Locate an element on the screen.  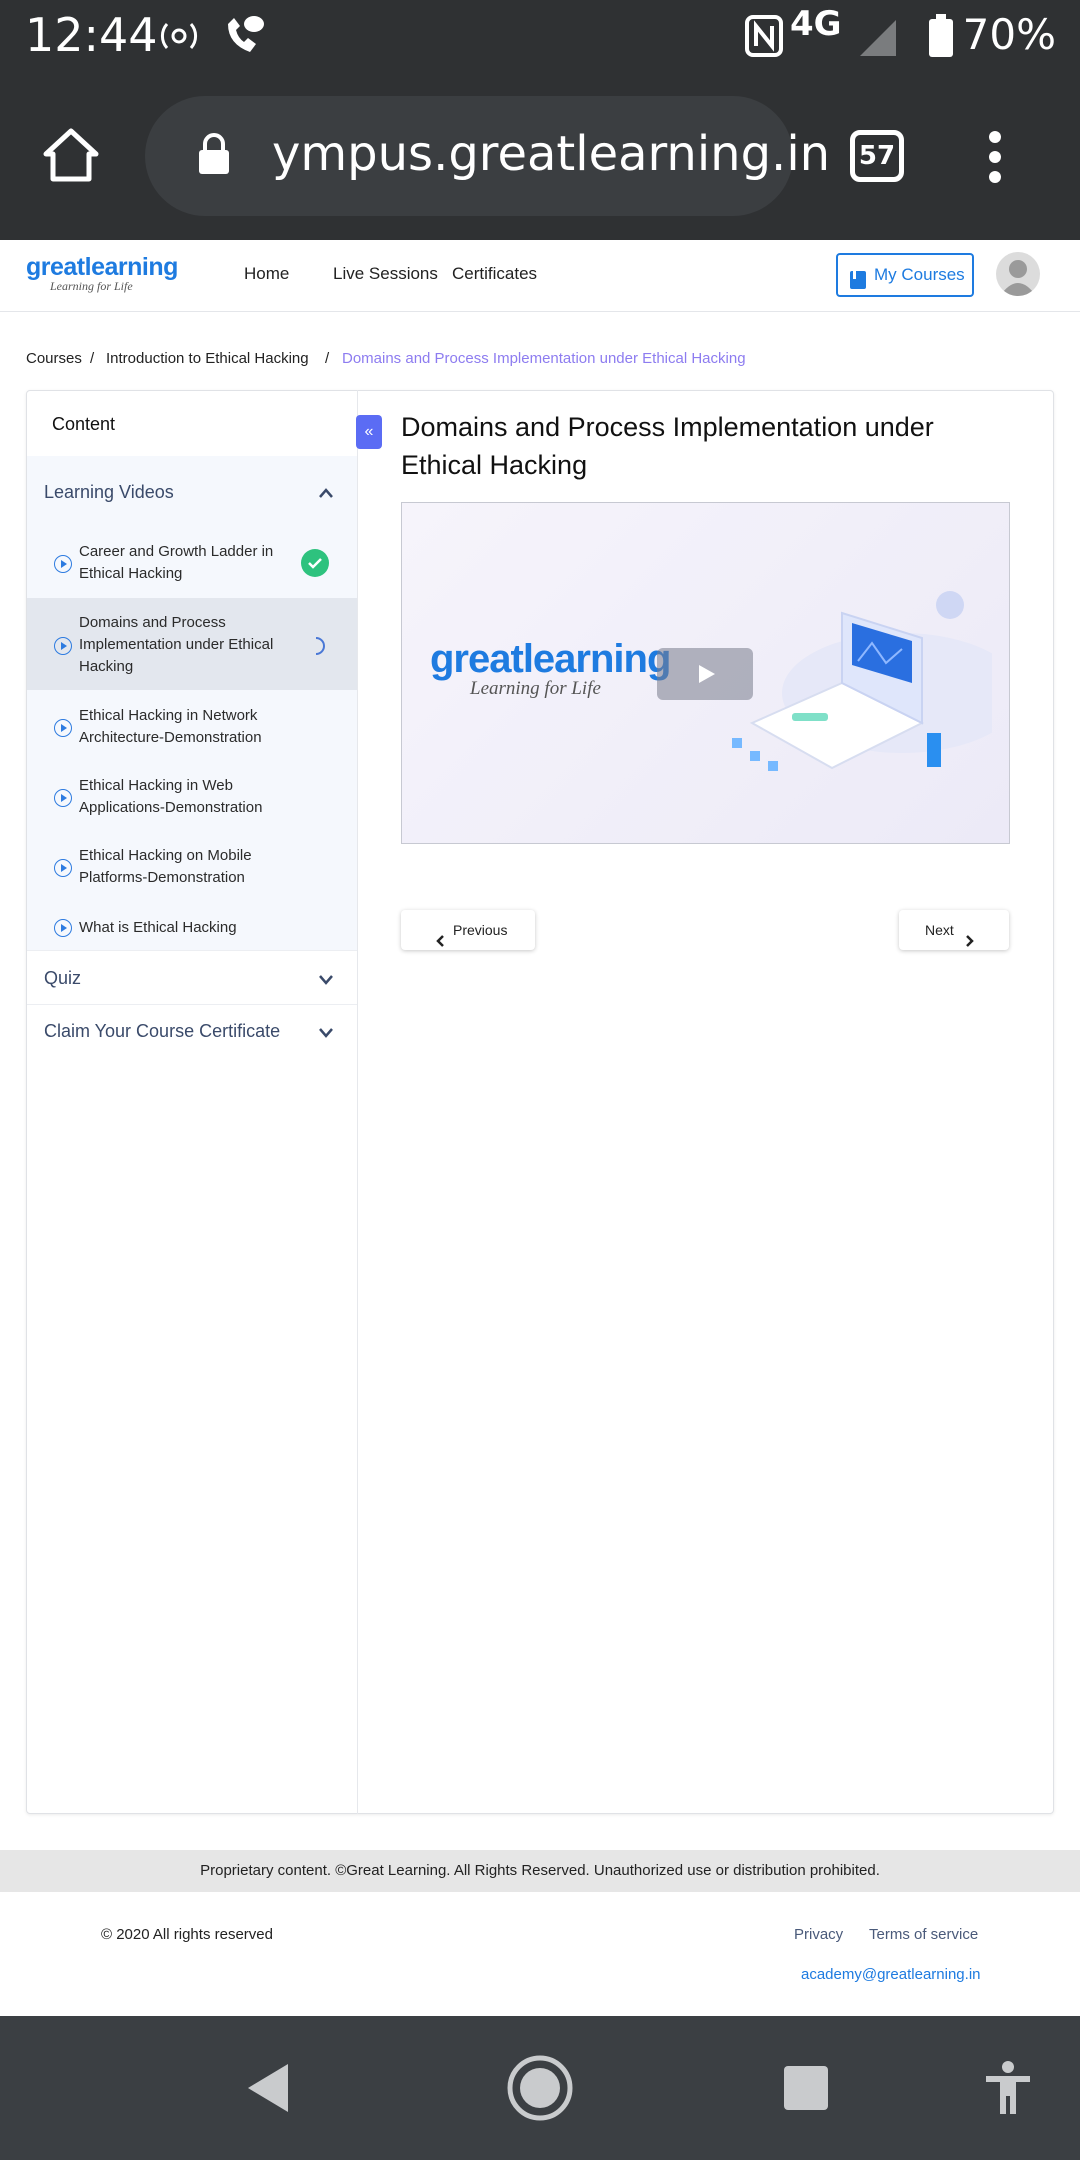
section-quiz: Quiz is located at coordinates (62, 978).